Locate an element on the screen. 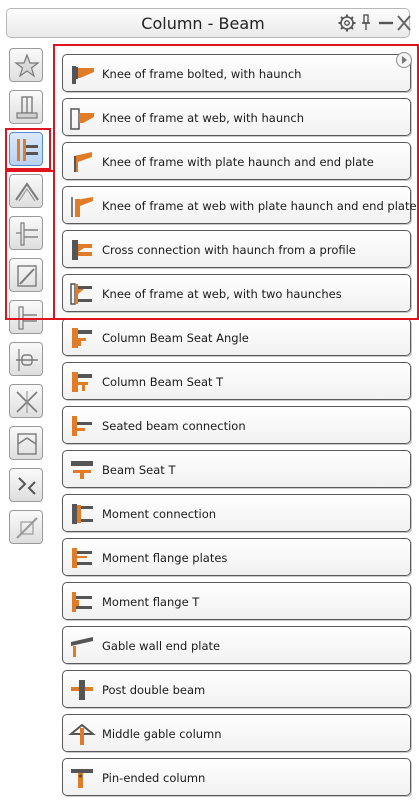 The image size is (419, 802). apex-icon is located at coordinates (27, 192).